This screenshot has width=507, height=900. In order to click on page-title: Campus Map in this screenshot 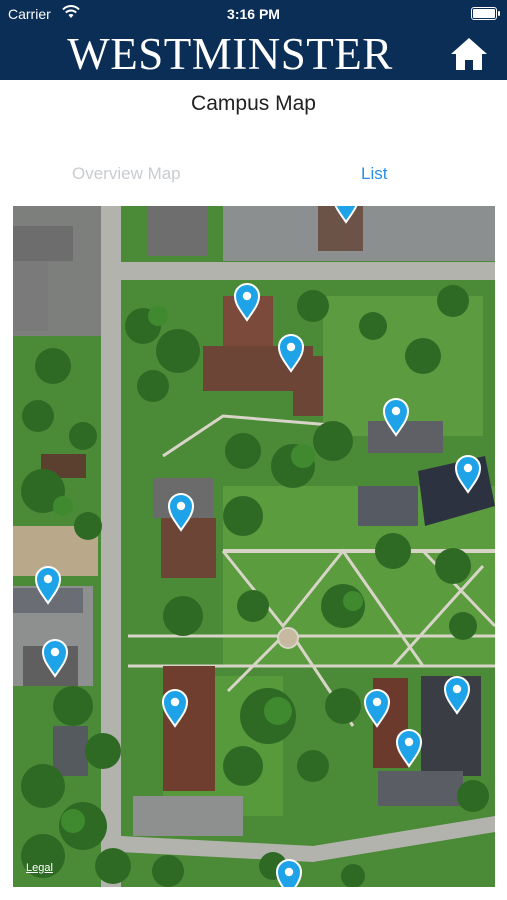, I will do `click(253, 103)`.